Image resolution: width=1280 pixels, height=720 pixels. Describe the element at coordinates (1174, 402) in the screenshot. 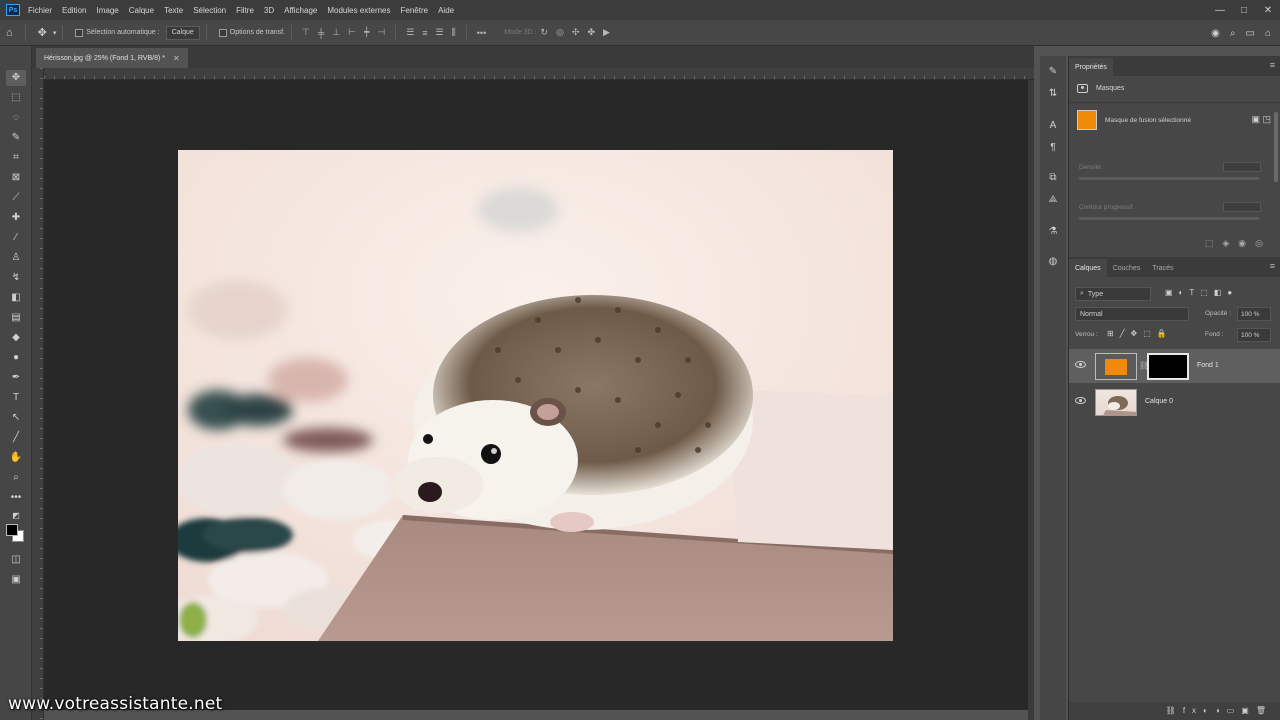

I see `layer-row-calque-0: Calque 0` at that location.